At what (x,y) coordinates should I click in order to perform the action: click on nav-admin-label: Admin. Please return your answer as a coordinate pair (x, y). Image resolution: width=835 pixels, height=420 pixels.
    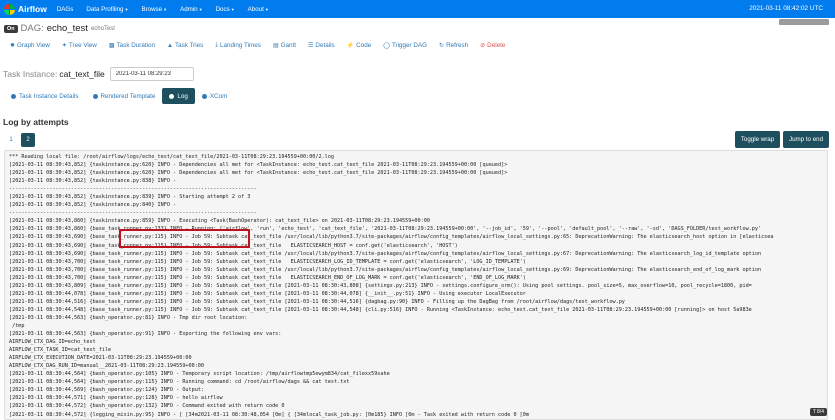
    Looking at the image, I should click on (189, 9).